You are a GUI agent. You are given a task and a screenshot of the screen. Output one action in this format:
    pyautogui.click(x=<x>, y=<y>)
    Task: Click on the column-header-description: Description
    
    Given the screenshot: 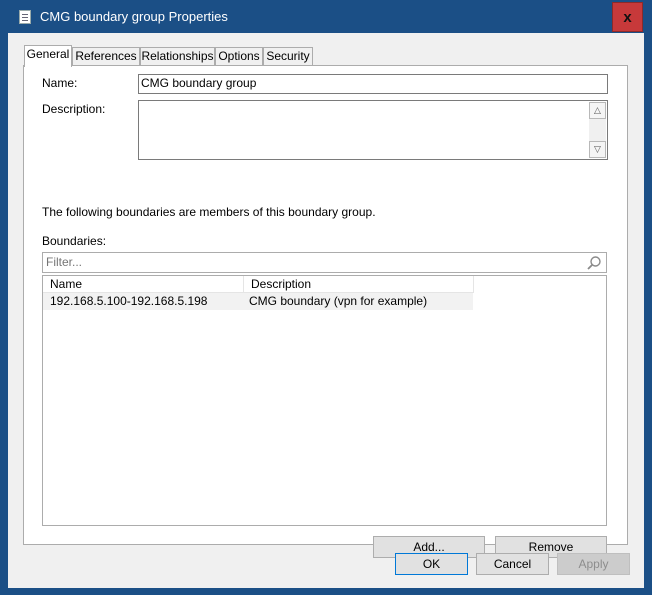 What is the action you would take?
    pyautogui.click(x=359, y=284)
    